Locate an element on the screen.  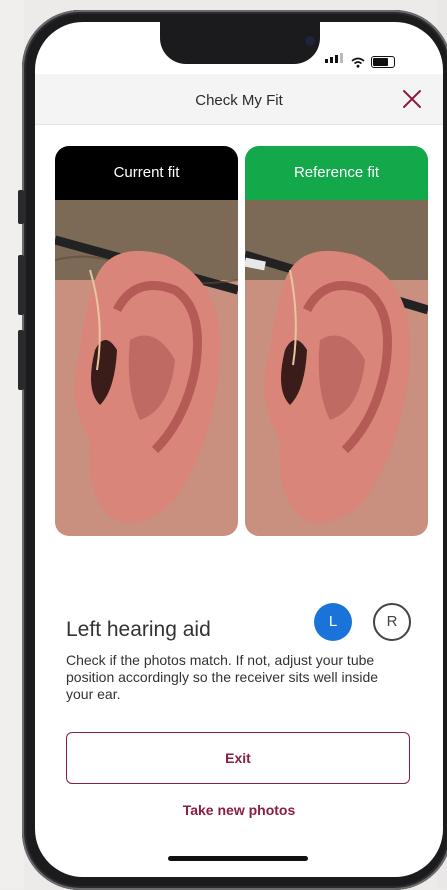
app-header: Check My Fit is located at coordinates (239, 99).